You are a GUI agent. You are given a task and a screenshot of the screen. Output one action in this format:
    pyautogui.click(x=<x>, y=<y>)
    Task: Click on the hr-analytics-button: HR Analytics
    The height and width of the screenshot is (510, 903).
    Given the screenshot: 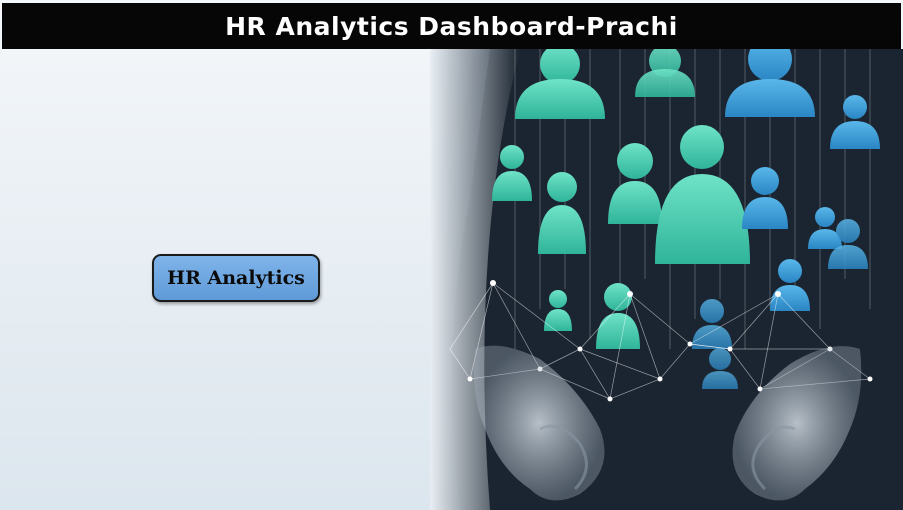 What is the action you would take?
    pyautogui.click(x=236, y=278)
    